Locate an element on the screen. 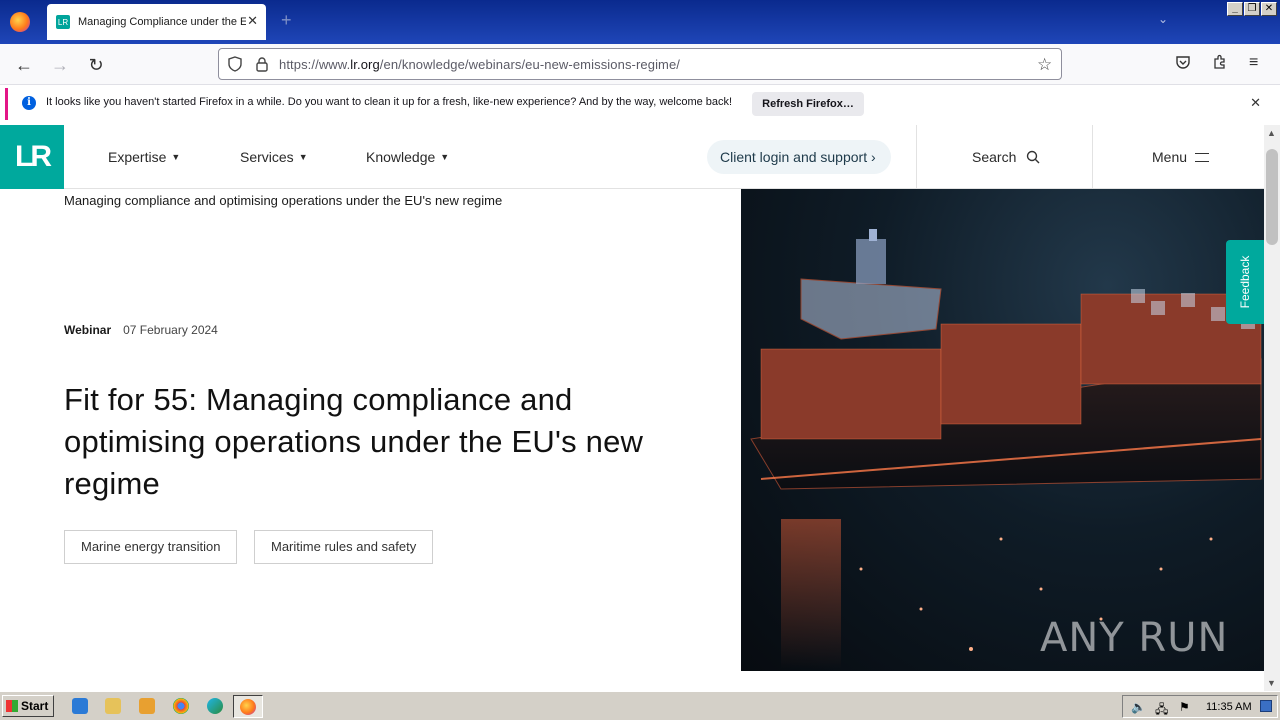  tab-title: Managing Compliance under the EU is located at coordinates (162, 22).